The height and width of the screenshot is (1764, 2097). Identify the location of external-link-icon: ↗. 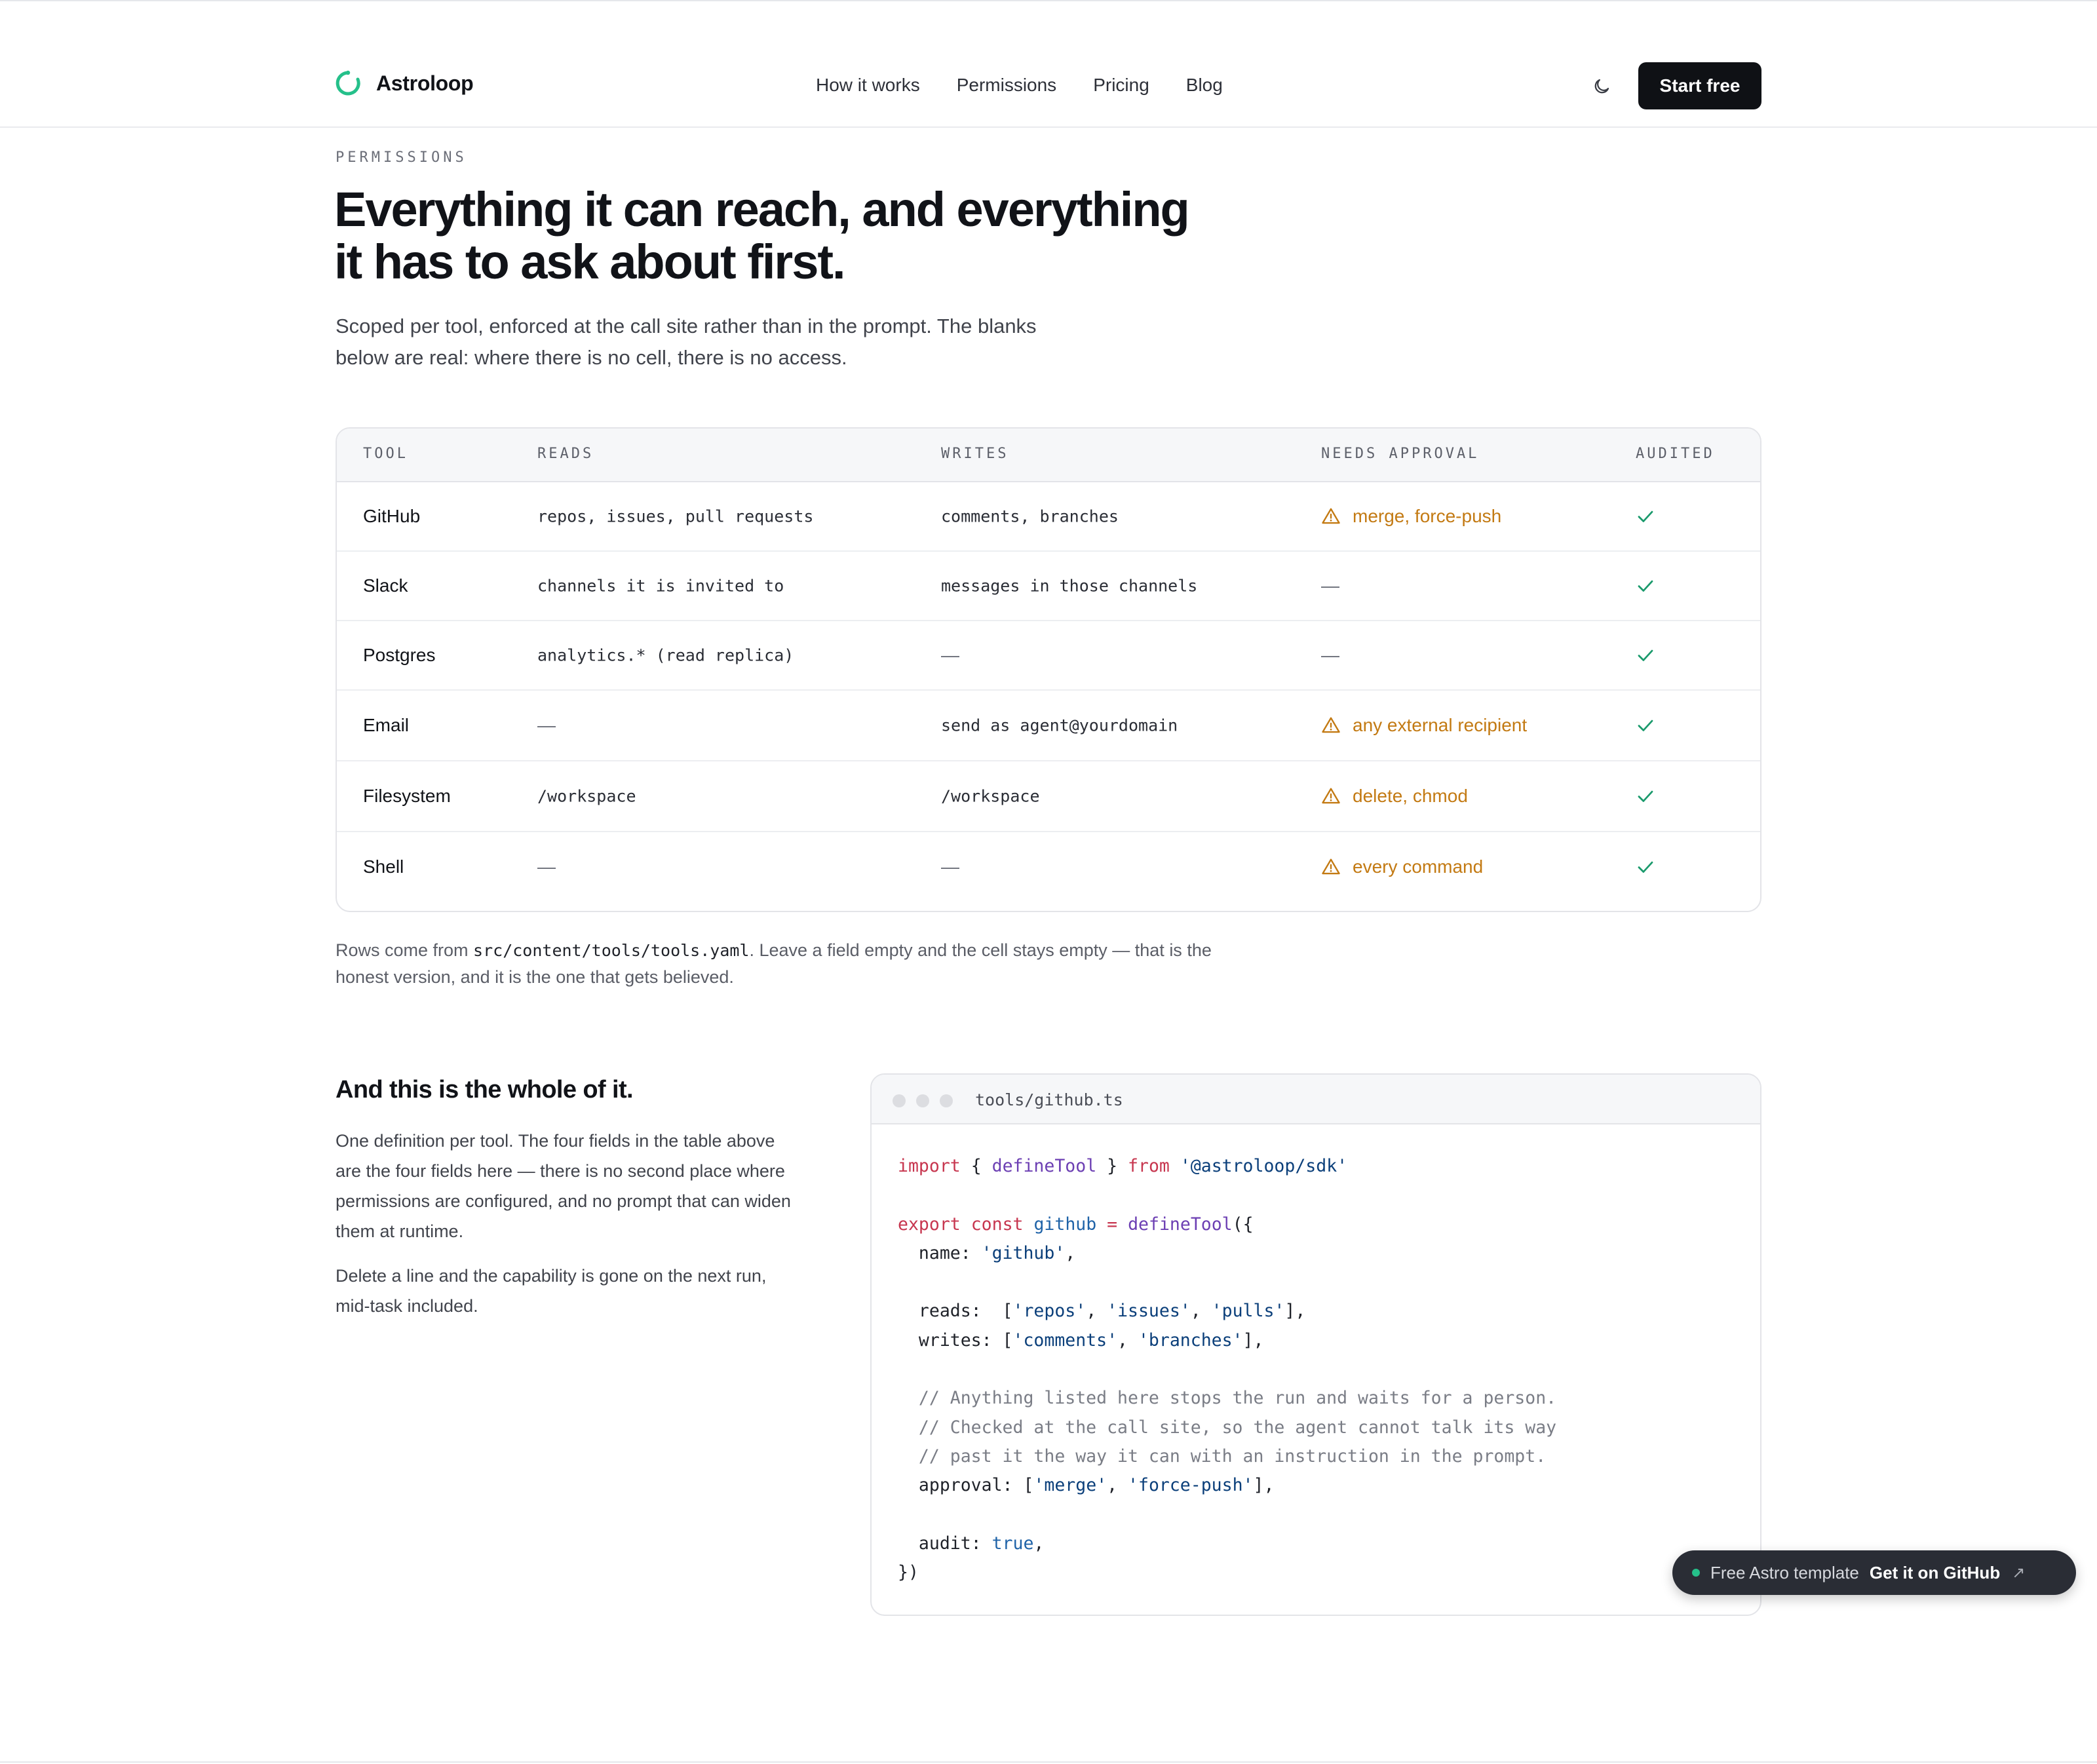
(2019, 1573).